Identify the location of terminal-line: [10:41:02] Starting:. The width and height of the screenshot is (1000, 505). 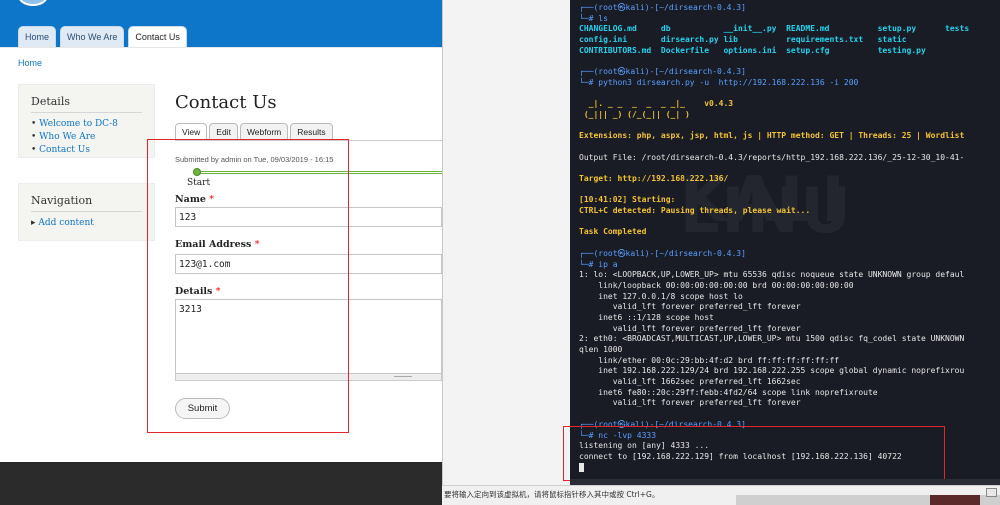
(627, 200).